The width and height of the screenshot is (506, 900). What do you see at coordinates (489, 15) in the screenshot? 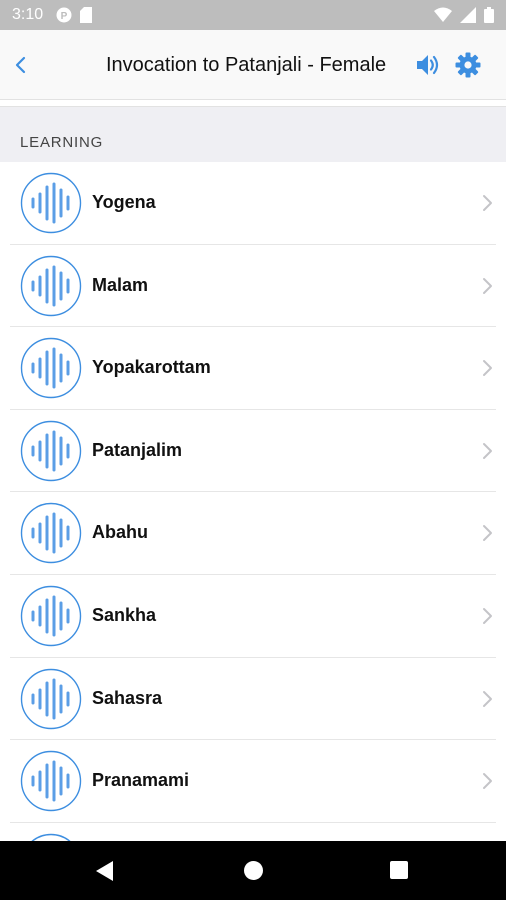
I see `battery-icon` at bounding box center [489, 15].